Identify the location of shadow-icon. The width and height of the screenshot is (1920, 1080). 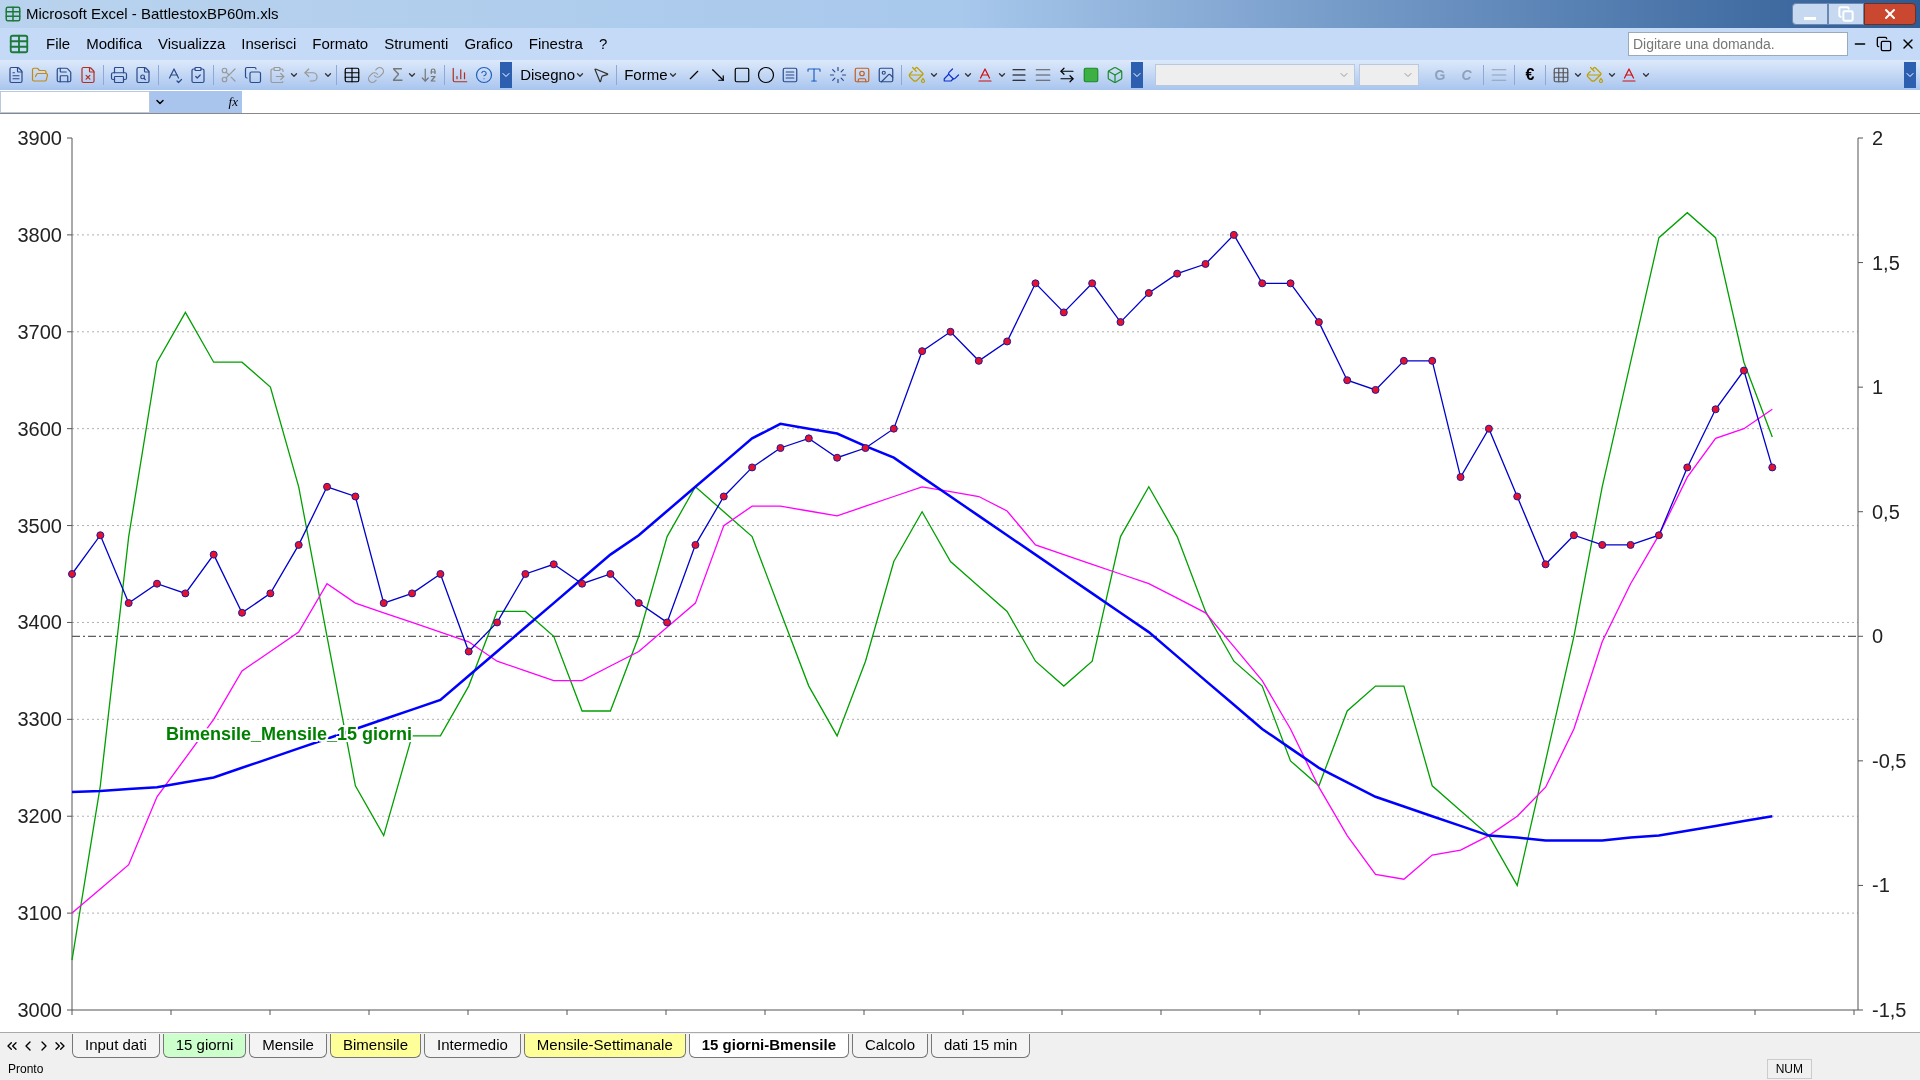
(1090, 75).